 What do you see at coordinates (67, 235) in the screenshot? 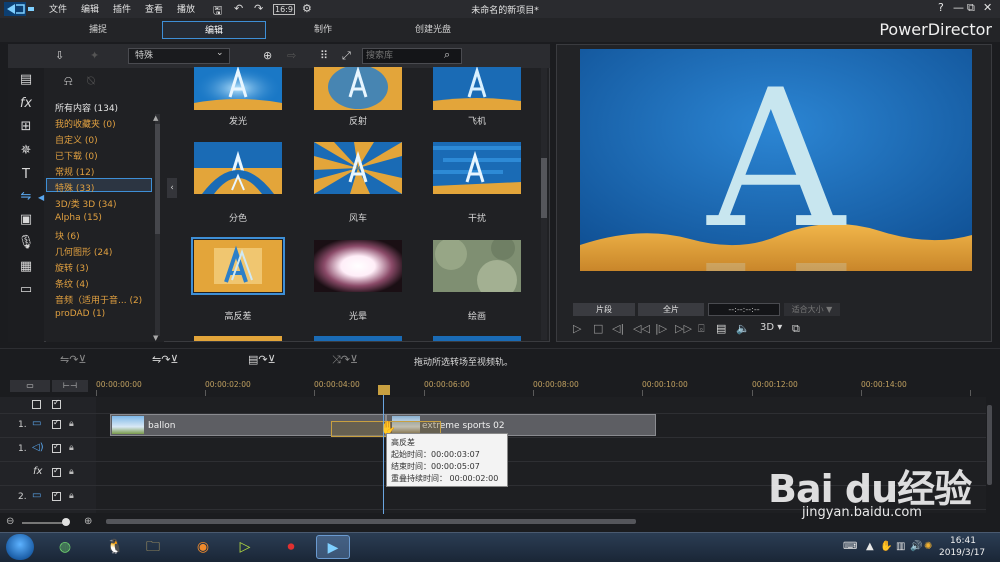
I see `category-item: 块 (6)` at bounding box center [67, 235].